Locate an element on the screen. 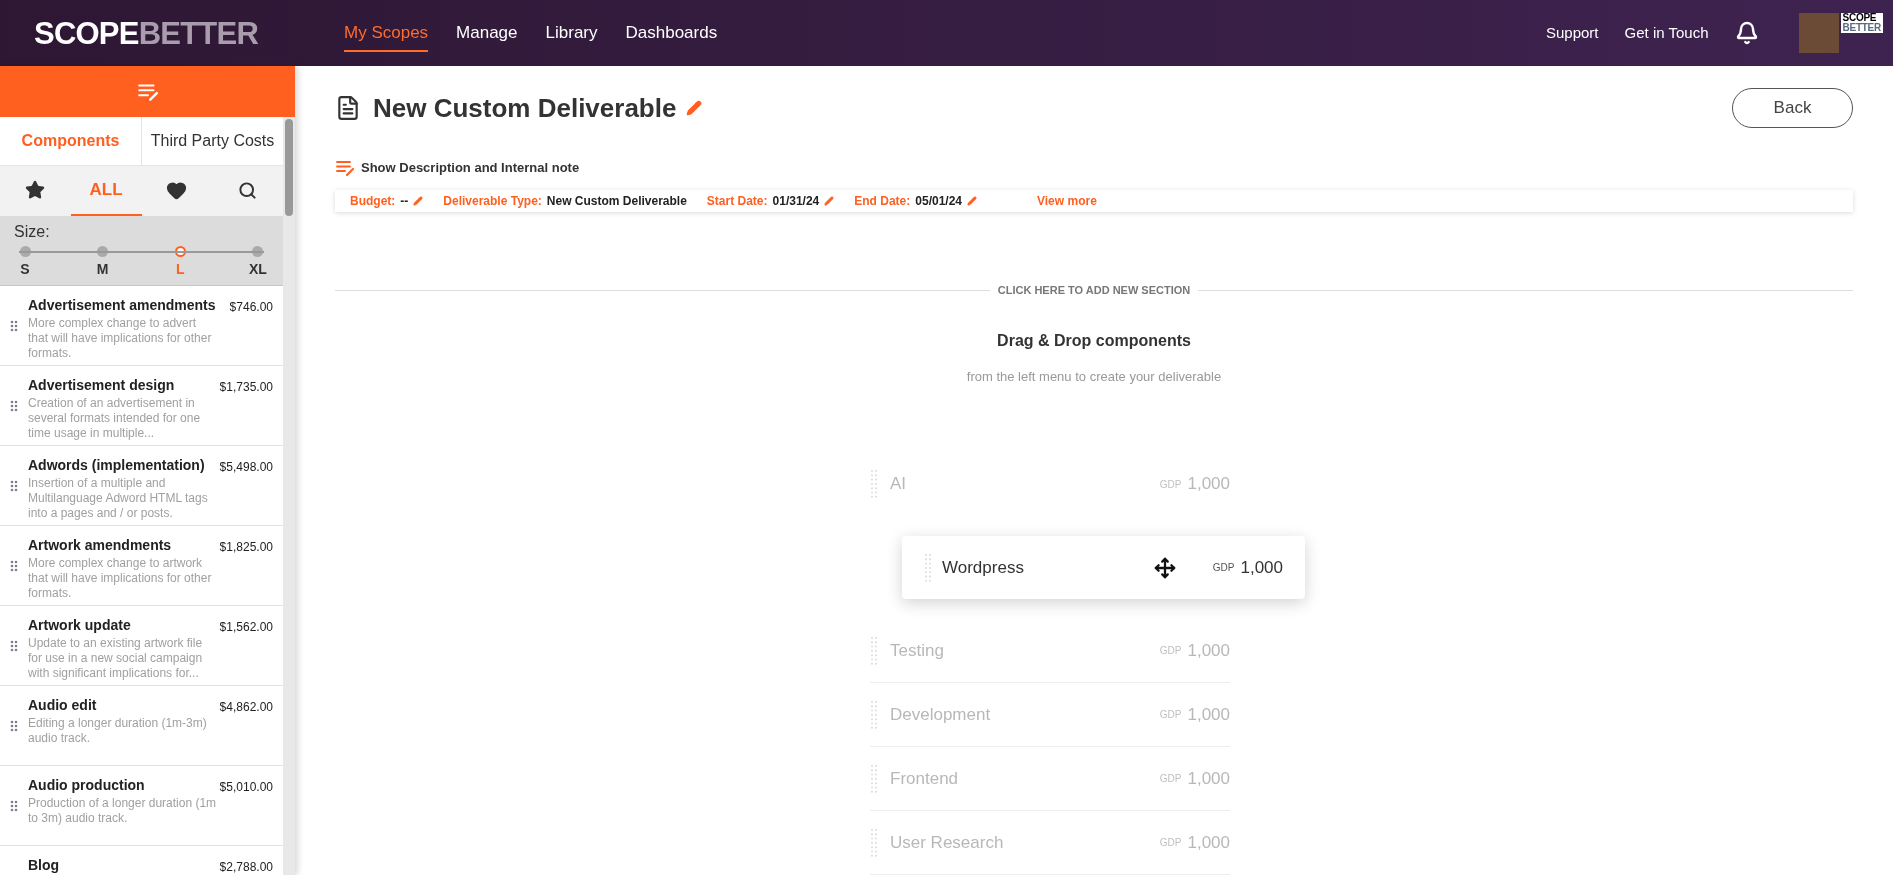 The height and width of the screenshot is (875, 1893). empty-state-title: Drag & Drop components is located at coordinates (1094, 340).